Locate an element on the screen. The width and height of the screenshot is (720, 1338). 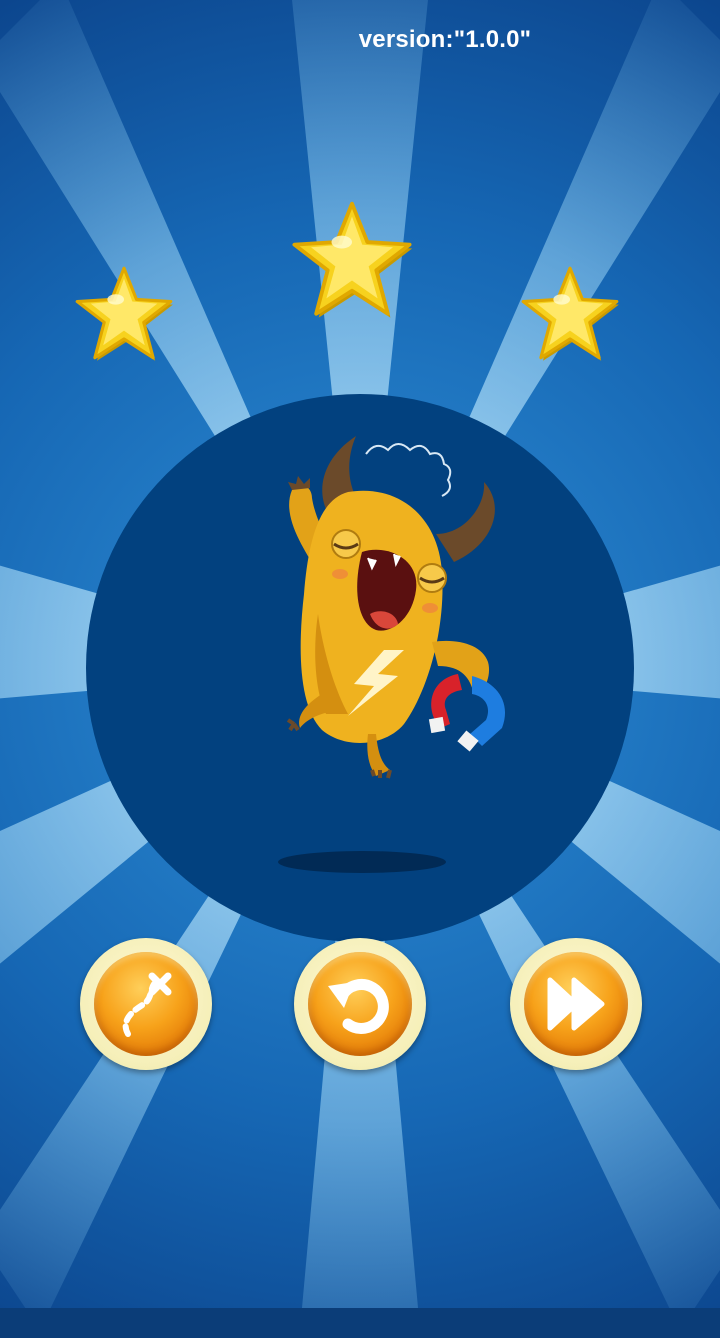
bottom-bar is located at coordinates (360, 1323).